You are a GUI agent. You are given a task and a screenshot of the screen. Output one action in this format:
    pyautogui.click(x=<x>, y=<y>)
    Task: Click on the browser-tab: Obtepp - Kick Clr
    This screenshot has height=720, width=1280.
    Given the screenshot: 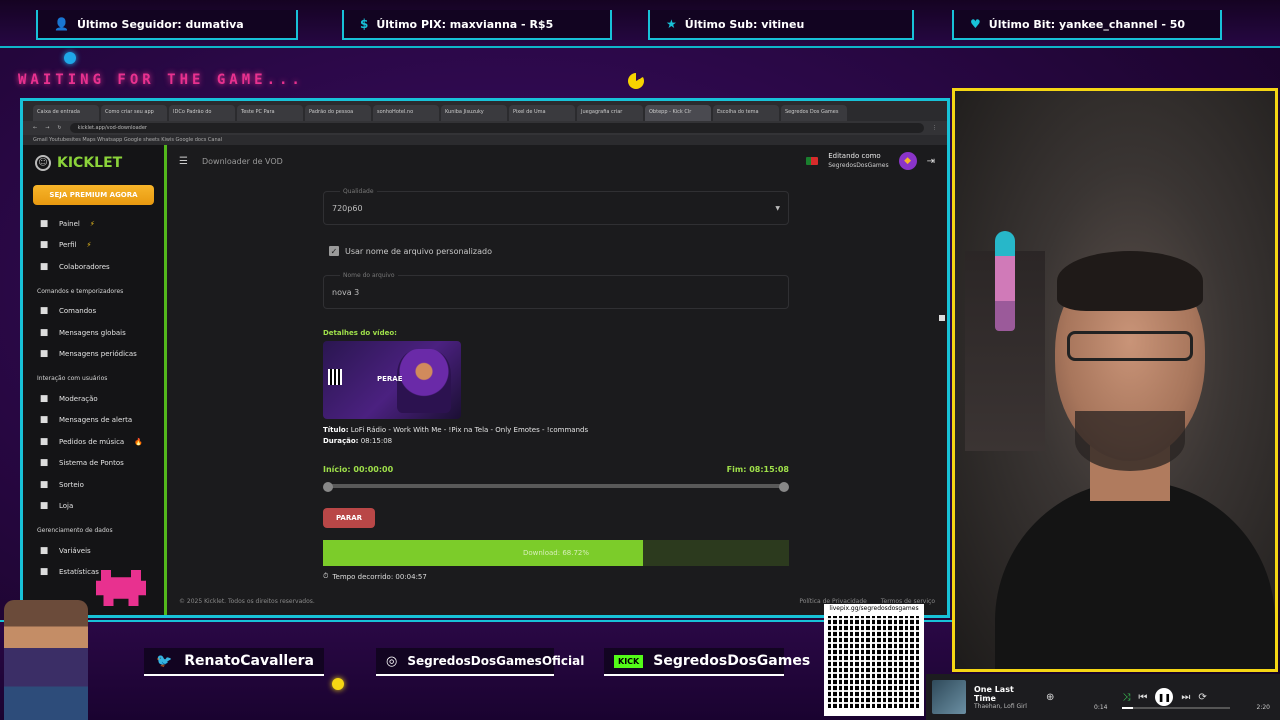 What is the action you would take?
    pyautogui.click(x=678, y=113)
    